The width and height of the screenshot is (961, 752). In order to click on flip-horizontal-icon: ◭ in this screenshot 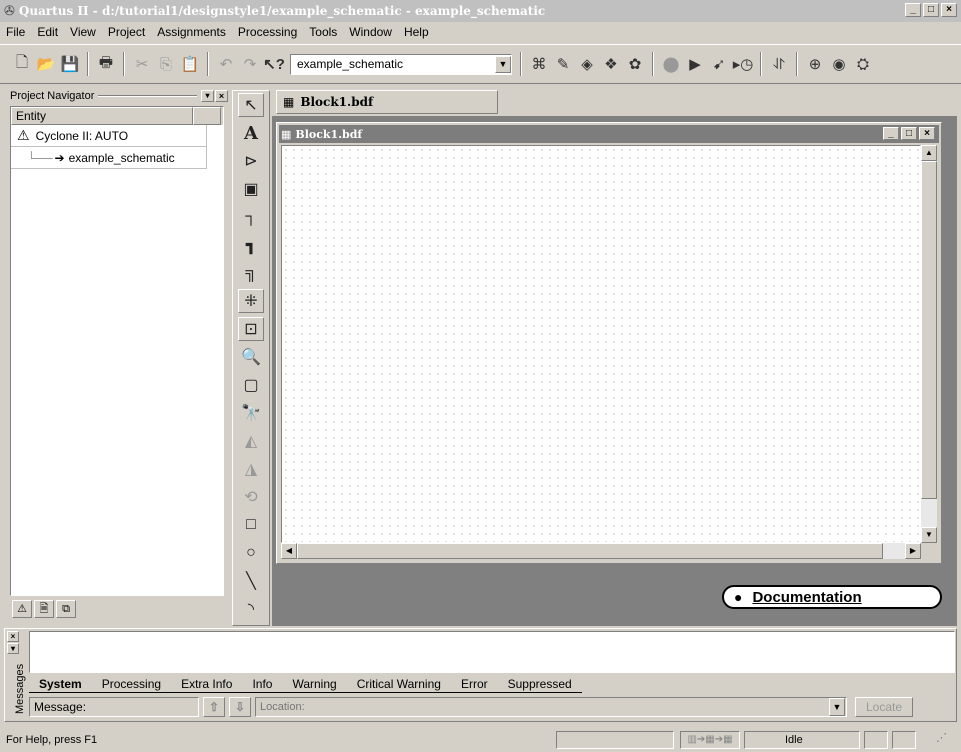, I will do `click(251, 441)`.